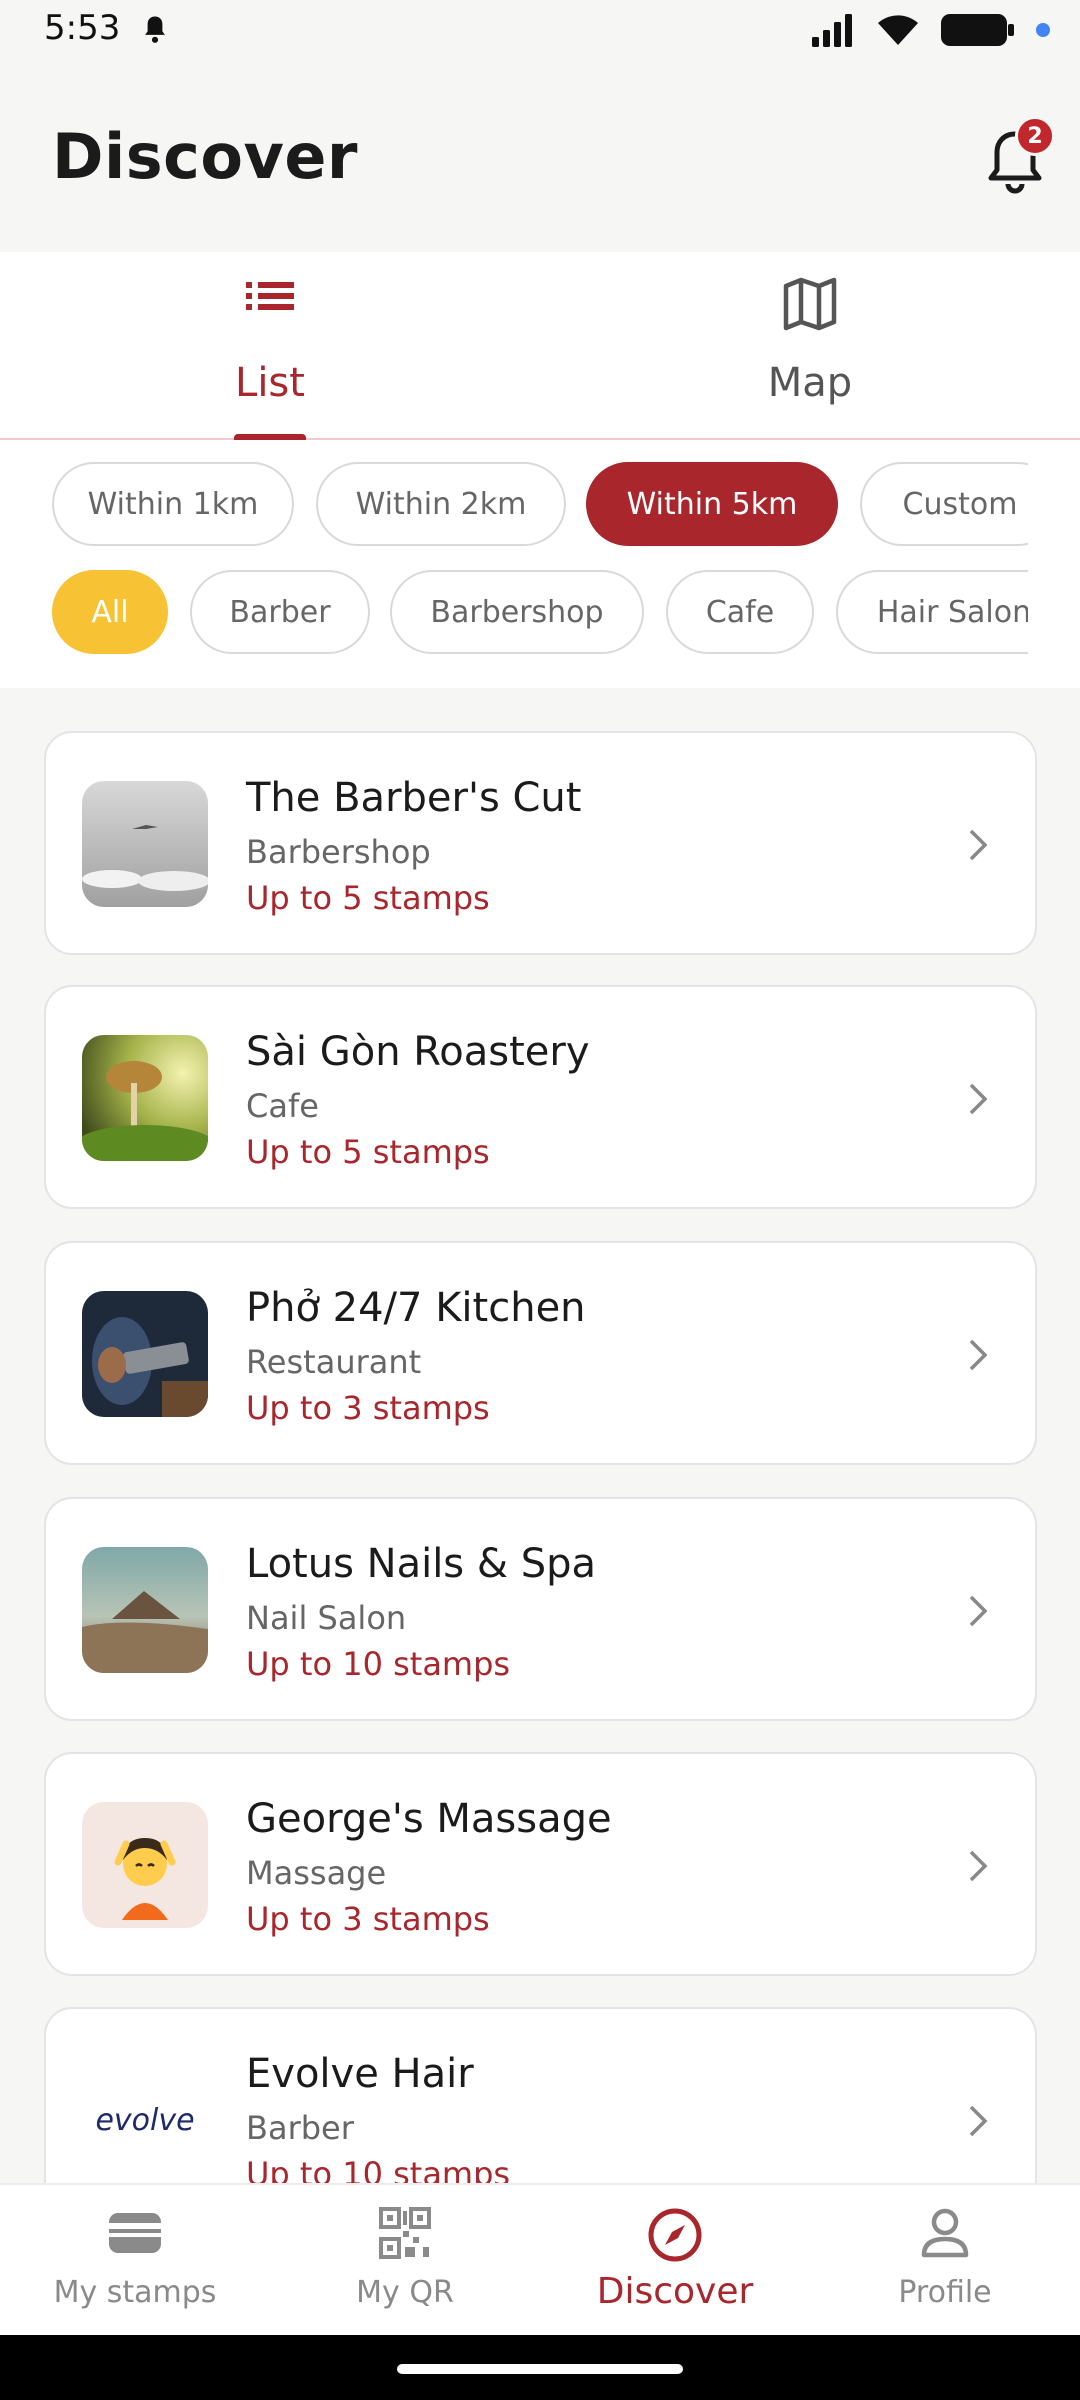 This screenshot has height=2400, width=1080. Describe the element at coordinates (334, 1362) in the screenshot. I see `place-category: Restaurant` at that location.